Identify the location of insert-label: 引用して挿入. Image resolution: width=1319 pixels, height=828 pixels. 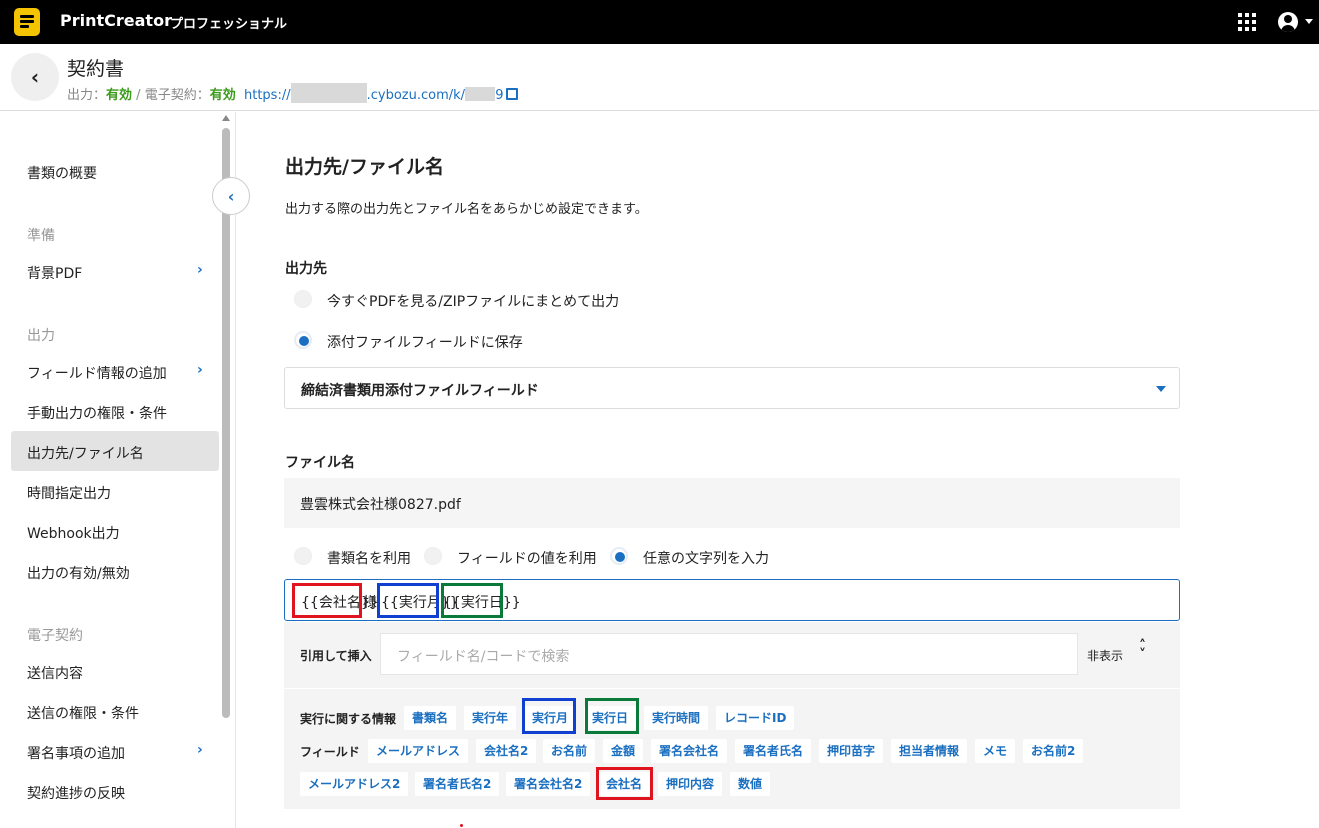
(336, 656).